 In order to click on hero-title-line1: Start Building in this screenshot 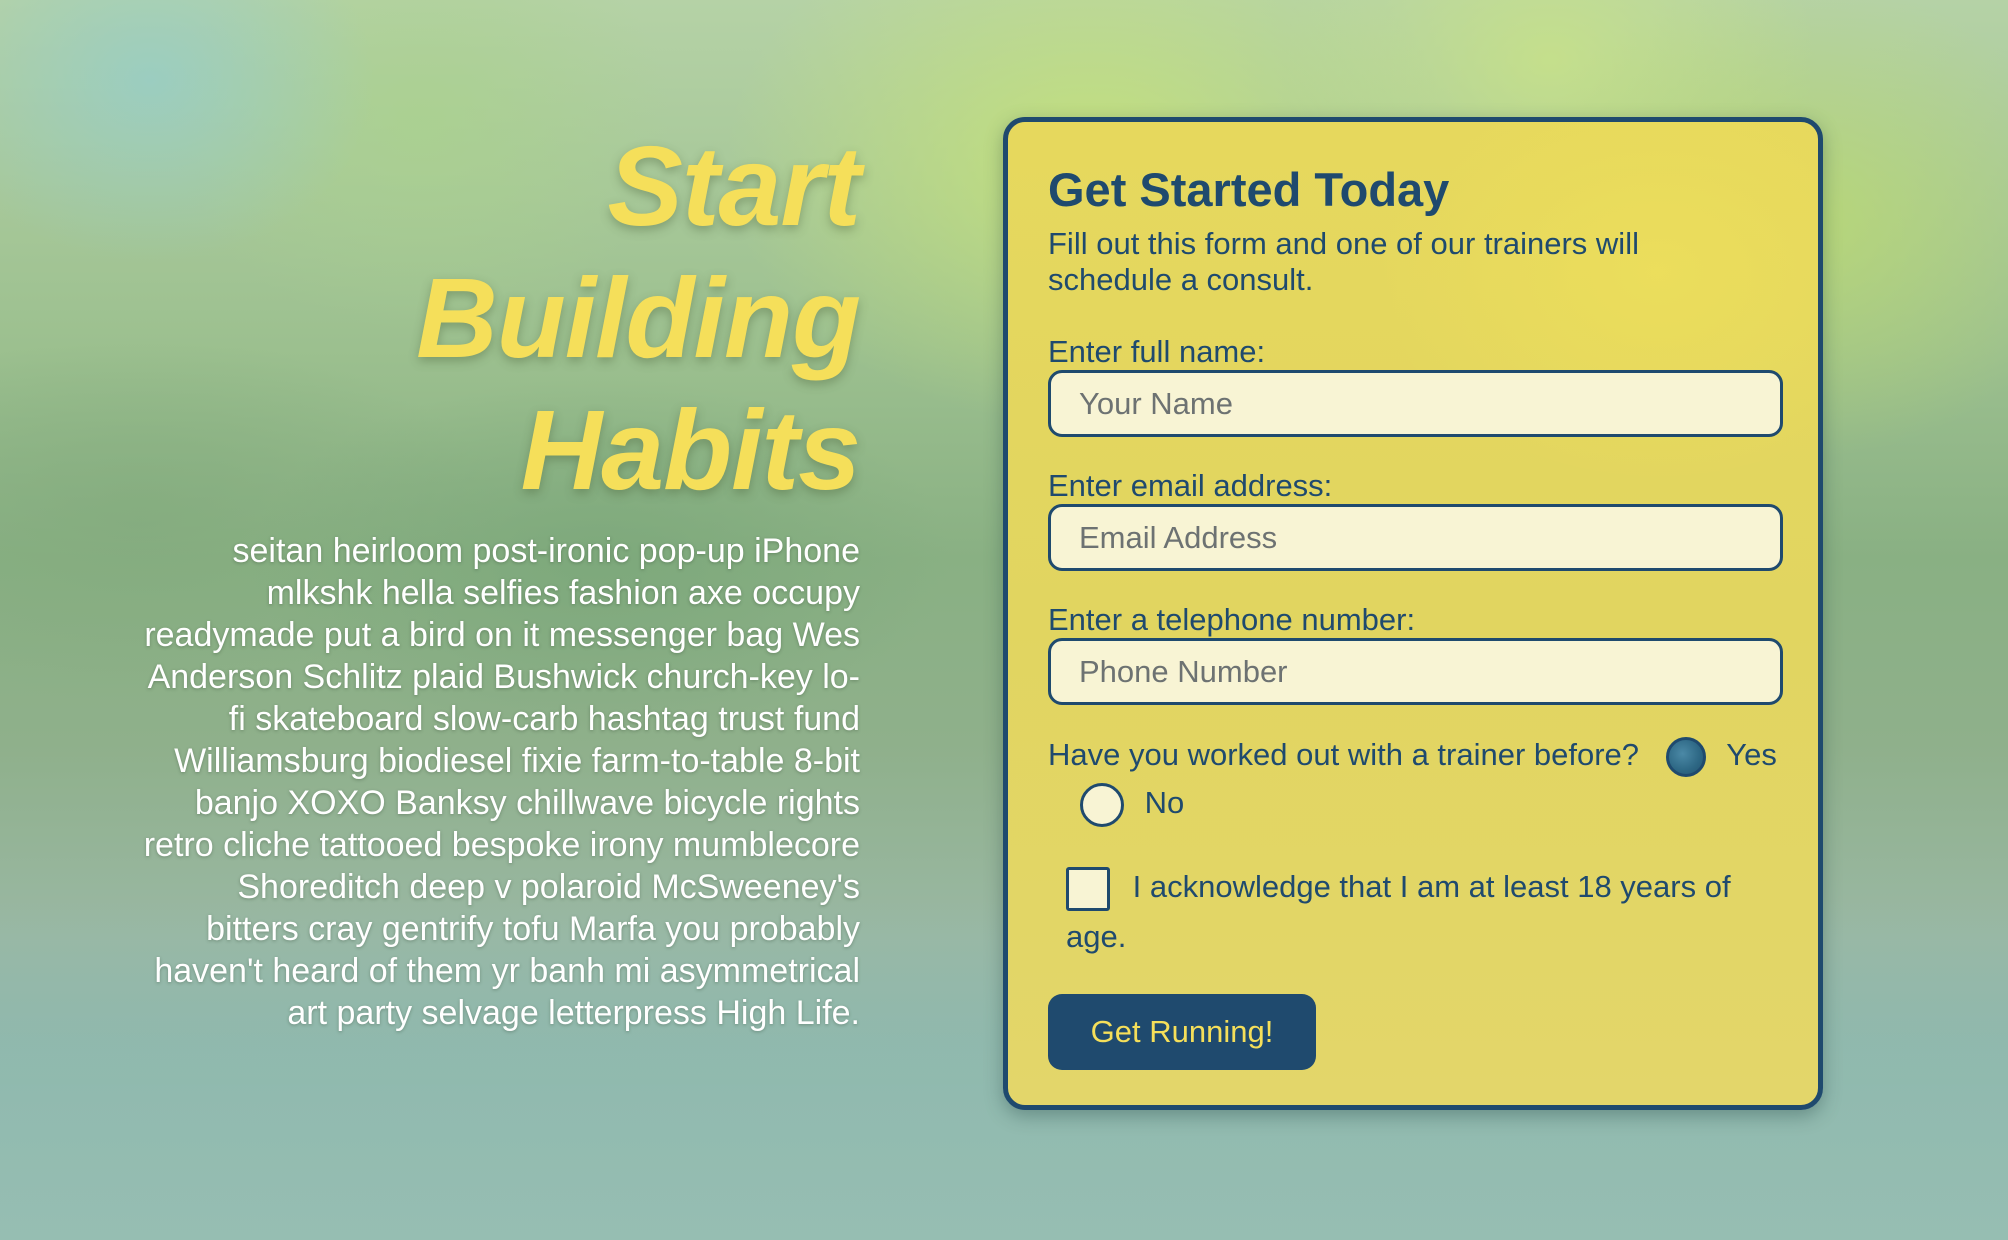, I will do `click(638, 252)`.